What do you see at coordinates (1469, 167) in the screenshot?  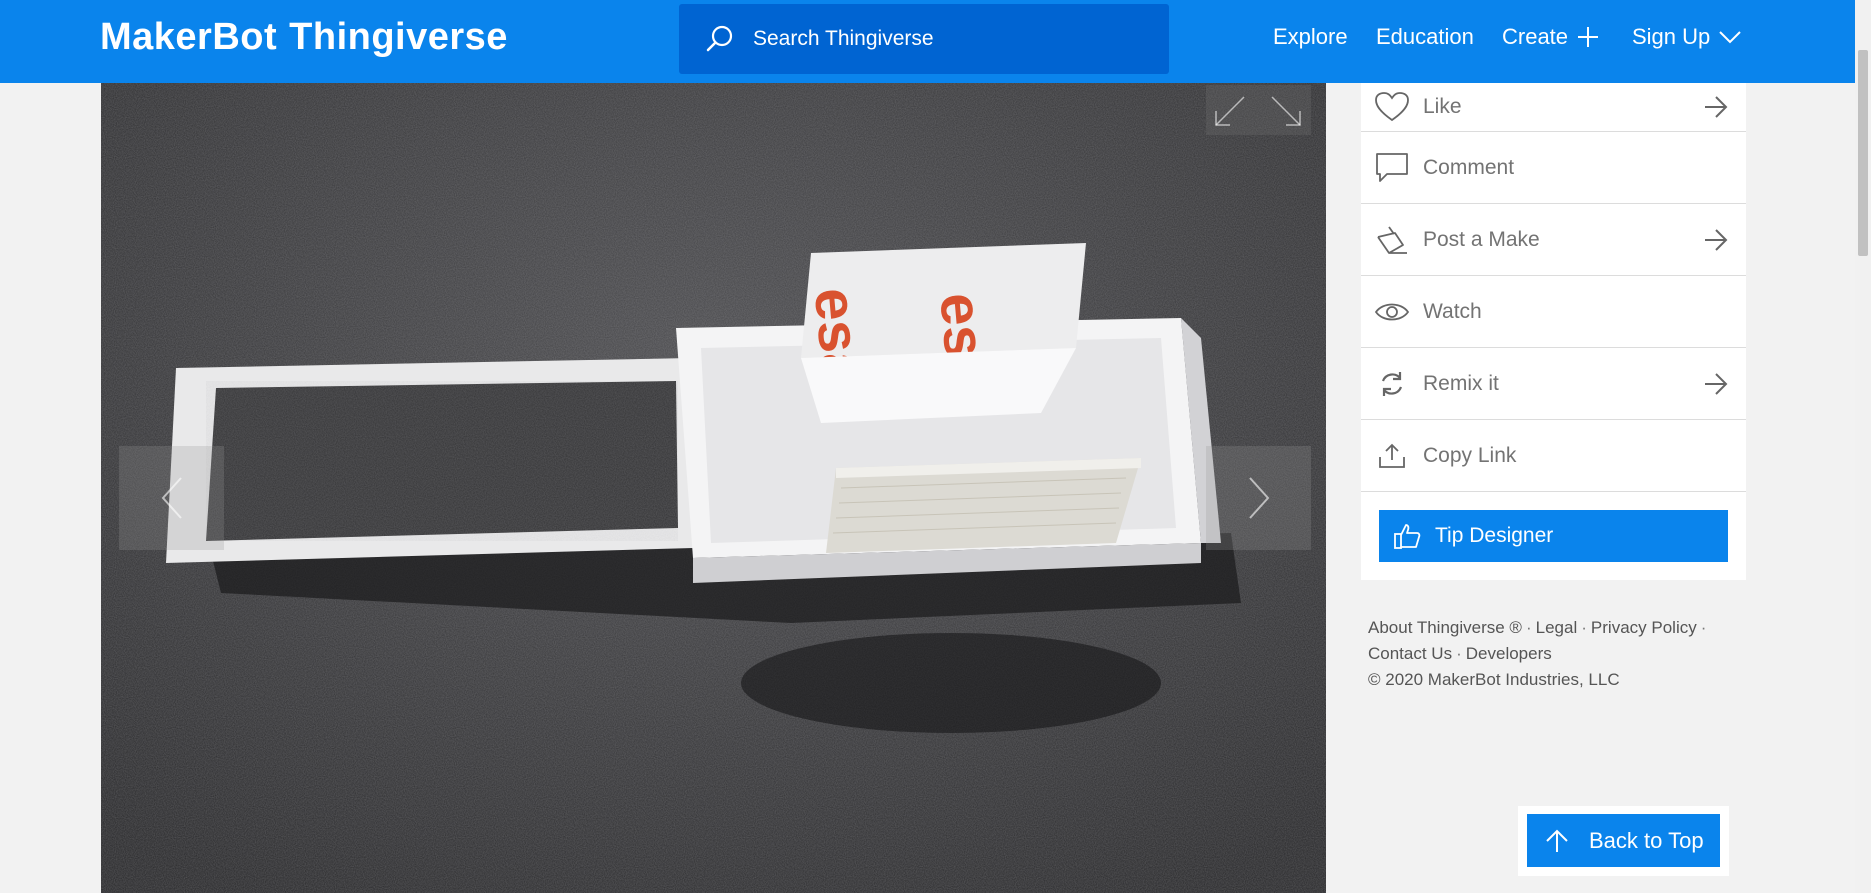 I see `comment-label: Comment` at bounding box center [1469, 167].